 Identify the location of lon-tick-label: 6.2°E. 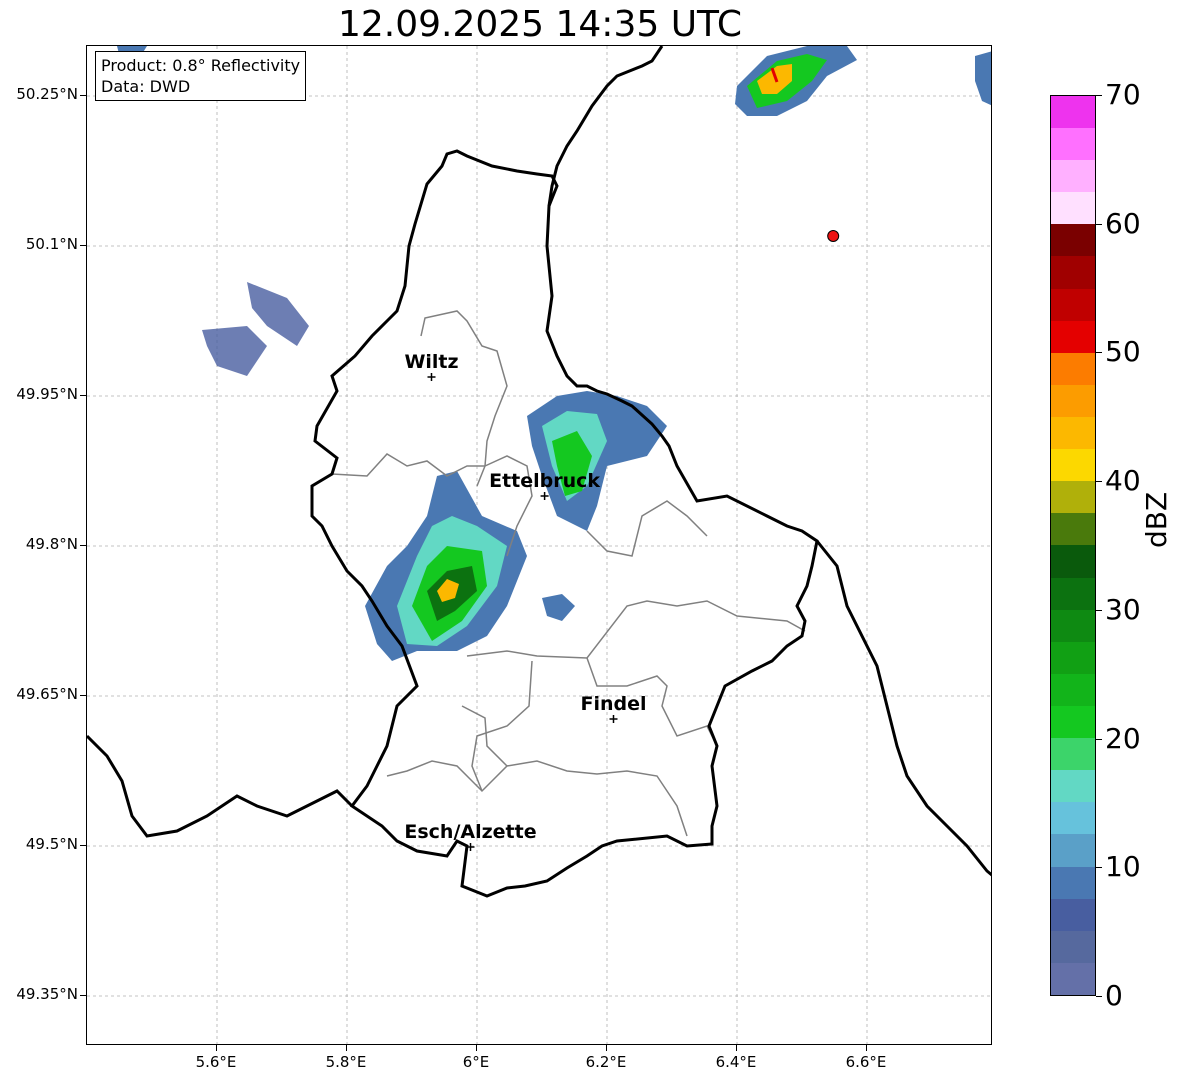
(606, 1062).